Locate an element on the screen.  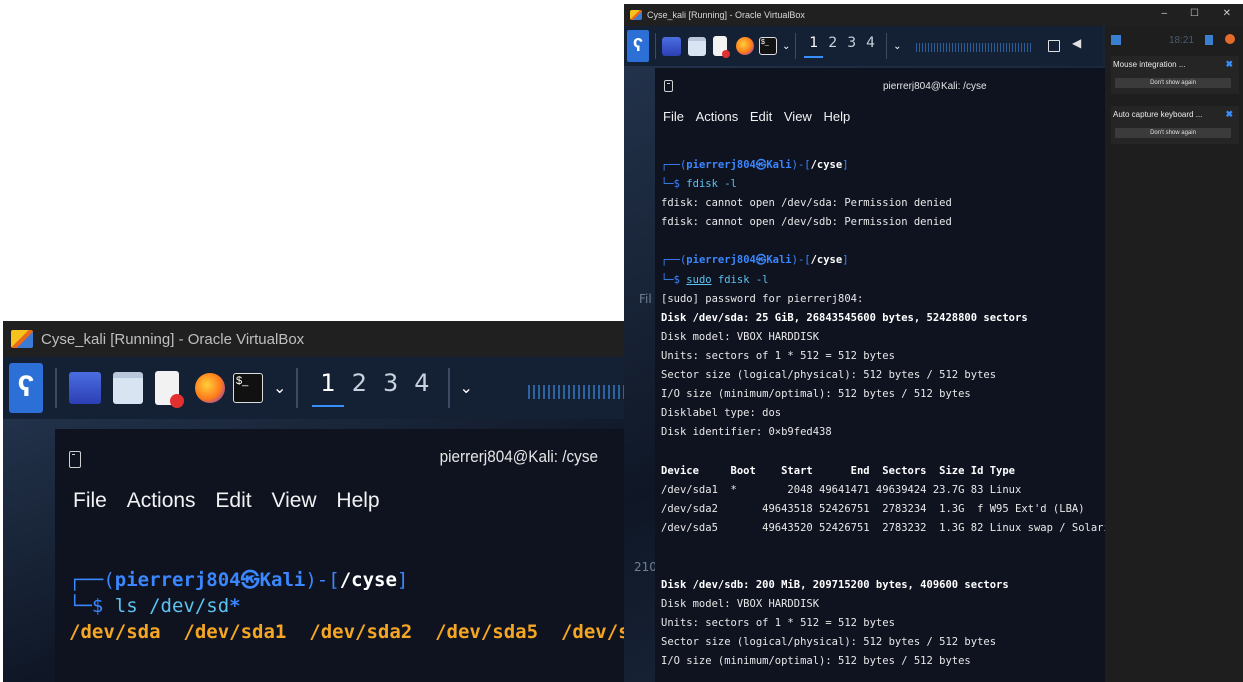
command-line: └─$ sudo fdisk -l is located at coordinates (883, 280).